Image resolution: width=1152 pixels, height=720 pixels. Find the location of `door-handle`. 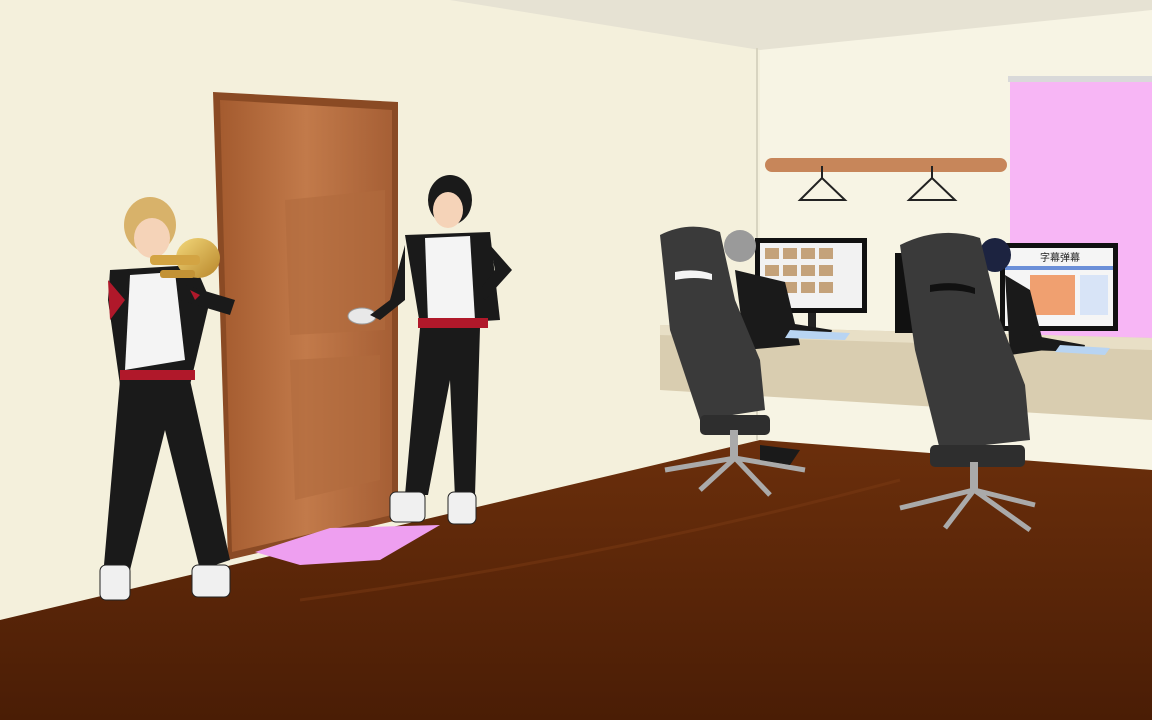

door-handle is located at coordinates (362, 316).